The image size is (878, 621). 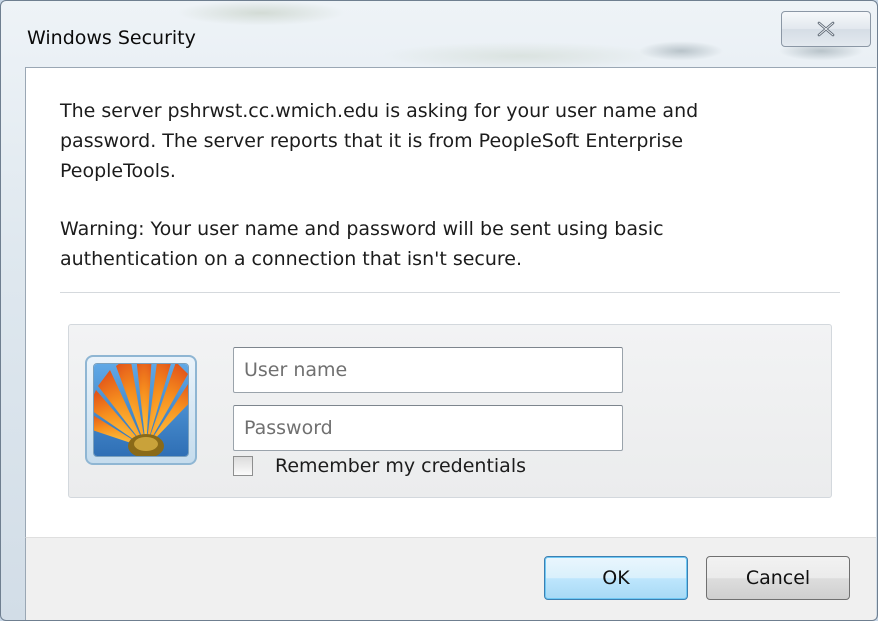 I want to click on close-button, so click(x=826, y=29).